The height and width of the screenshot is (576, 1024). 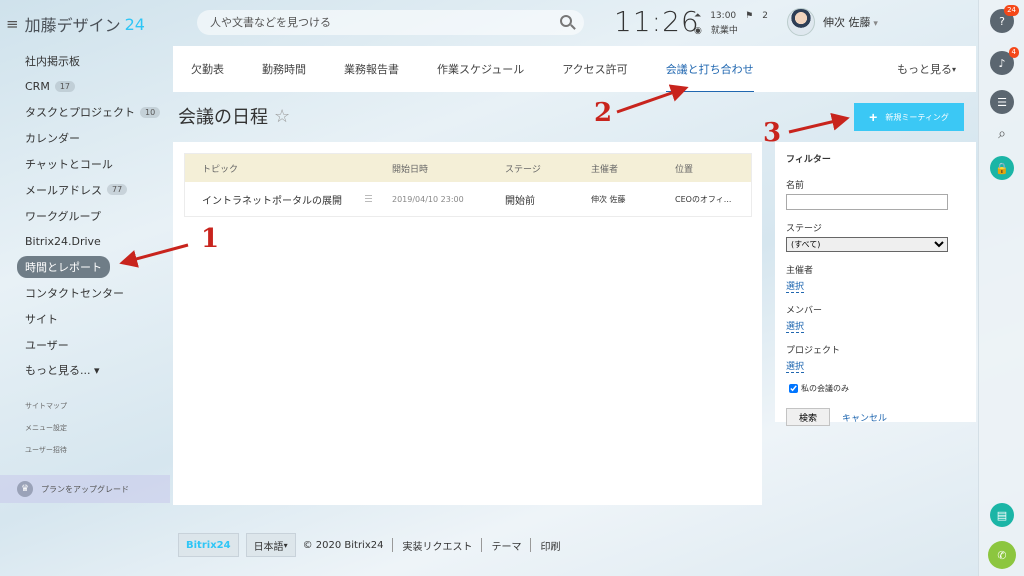 What do you see at coordinates (270, 545) in the screenshot?
I see `language-select: 日本語` at bounding box center [270, 545].